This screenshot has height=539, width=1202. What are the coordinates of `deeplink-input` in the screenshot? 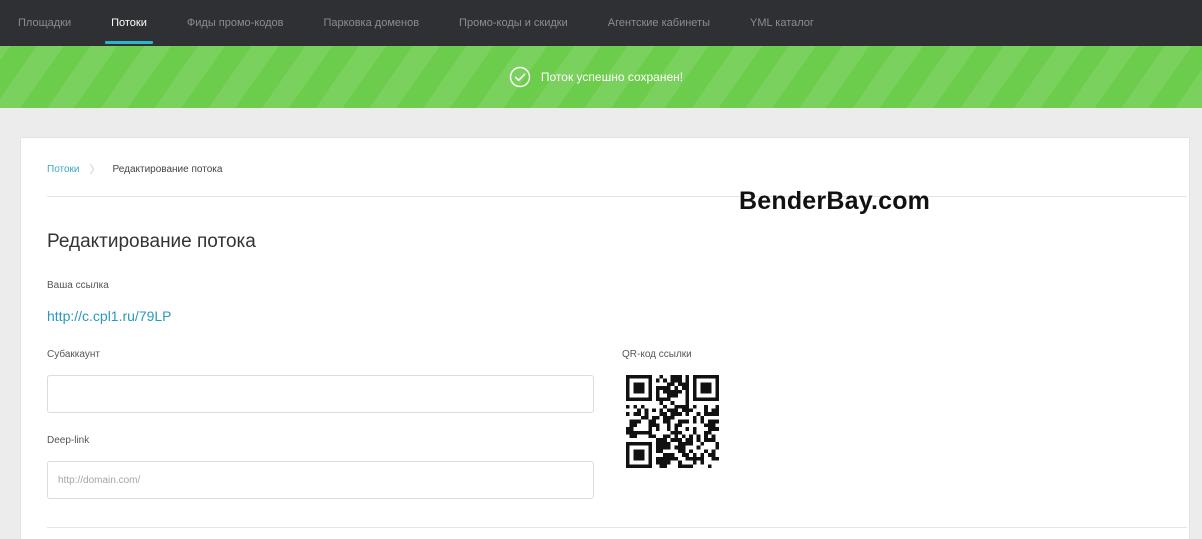 It's located at (320, 480).